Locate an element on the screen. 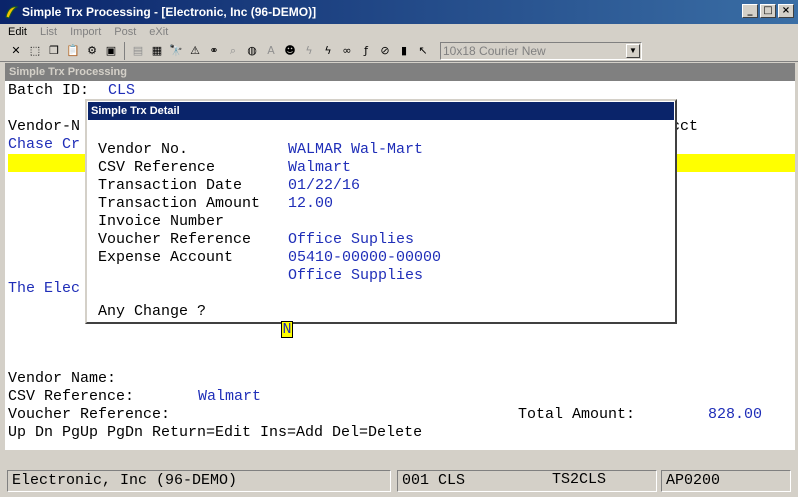 The height and width of the screenshot is (497, 798). help-pointer-icon: ↖ is located at coordinates (423, 51).